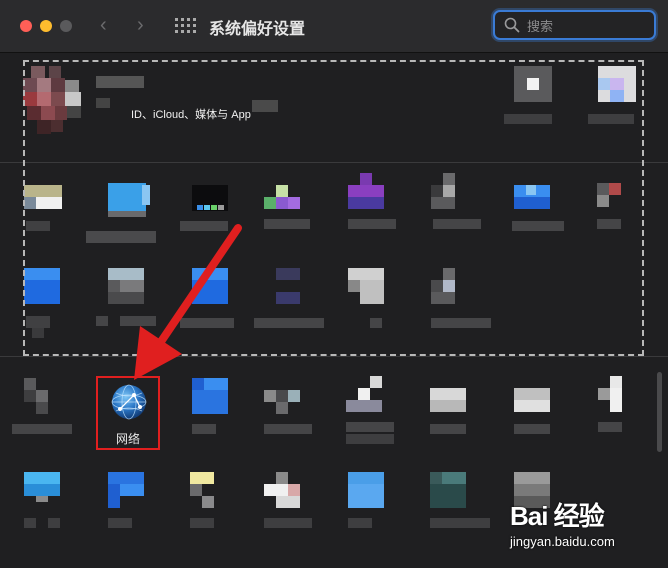  What do you see at coordinates (44, 304) in the screenshot?
I see `internet-accounts-pane` at bounding box center [44, 304].